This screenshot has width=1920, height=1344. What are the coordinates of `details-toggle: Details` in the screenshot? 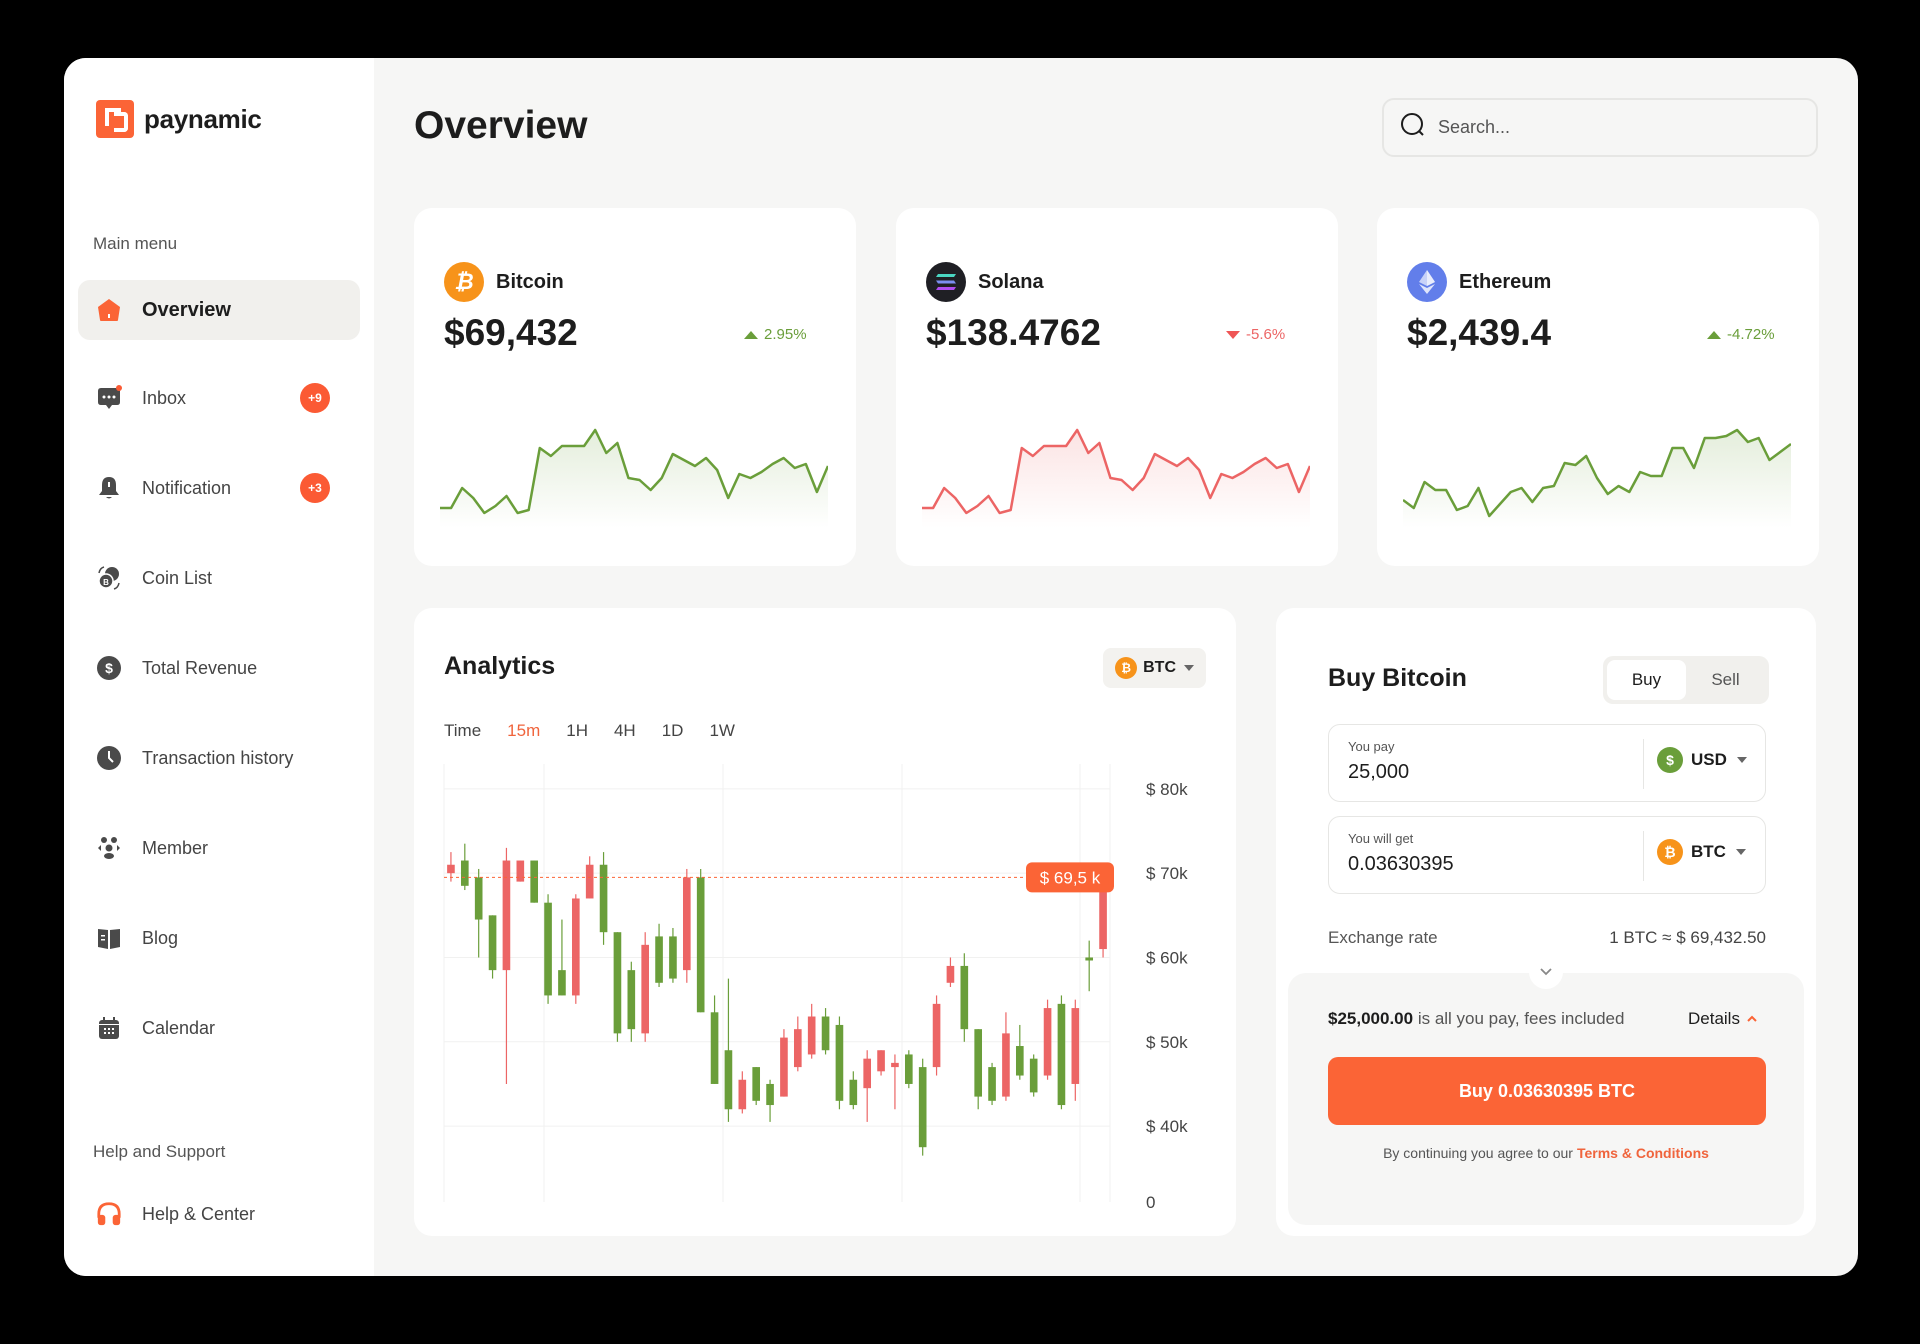 It's located at (1723, 1019).